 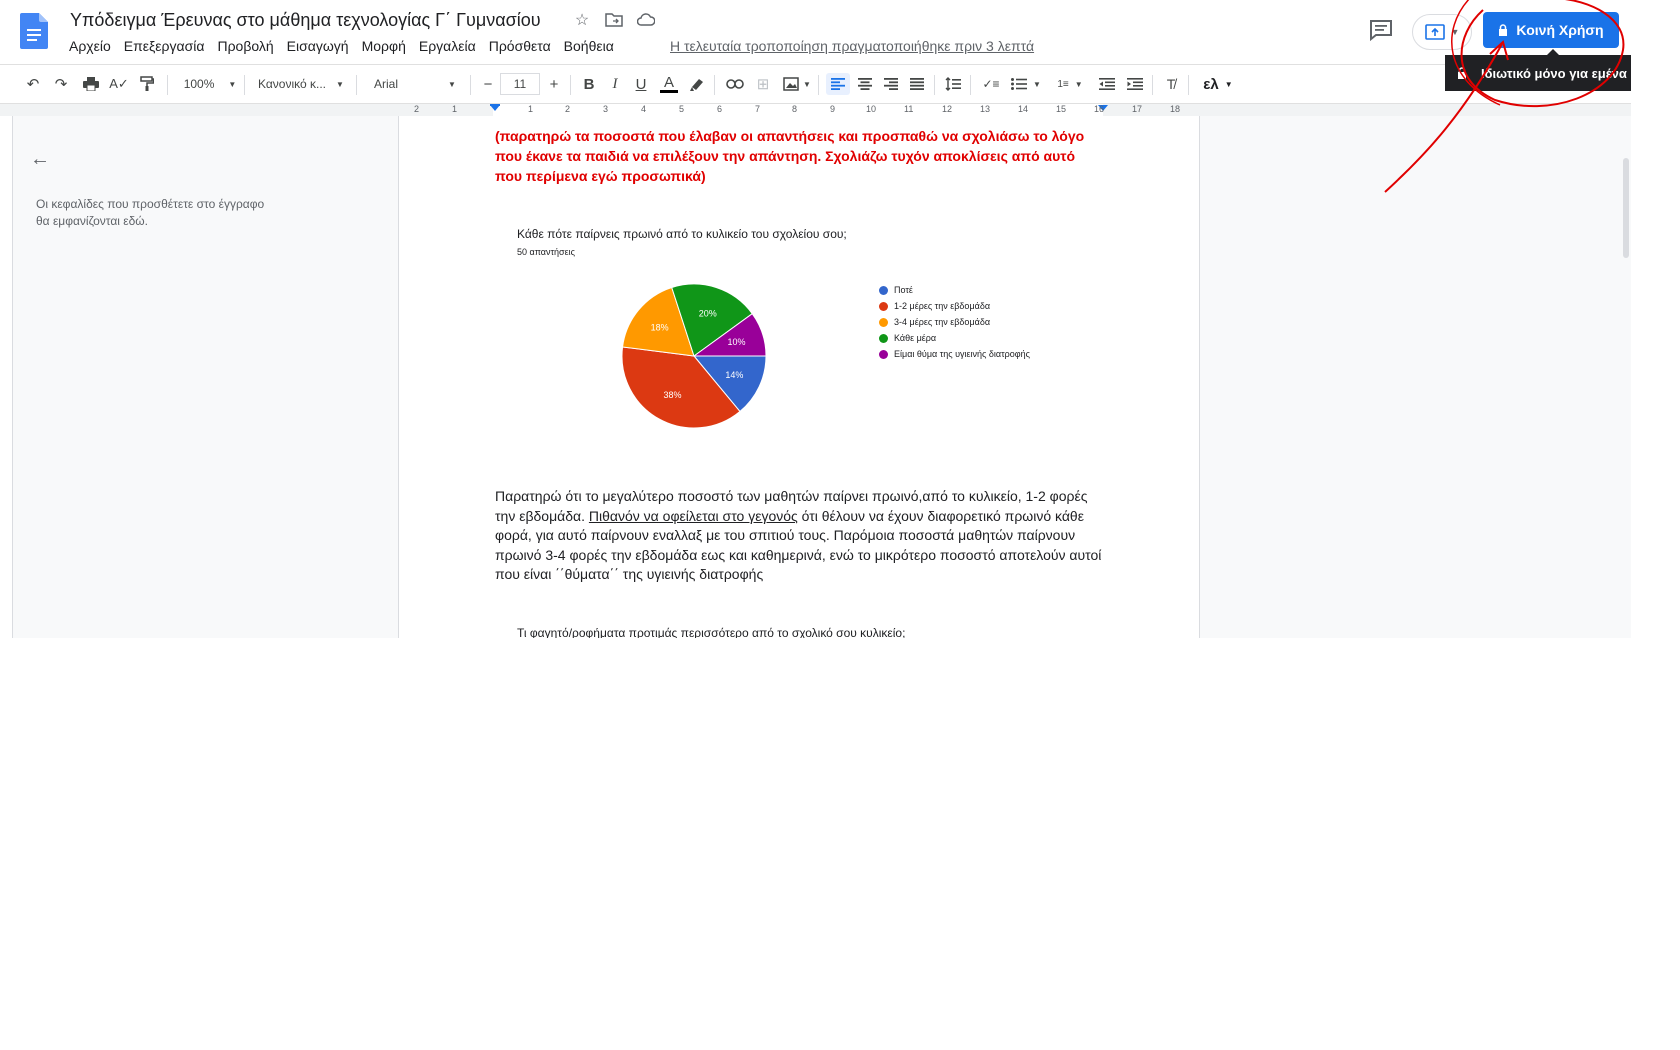 What do you see at coordinates (606, 109) in the screenshot?
I see `ruler-mark: 3` at bounding box center [606, 109].